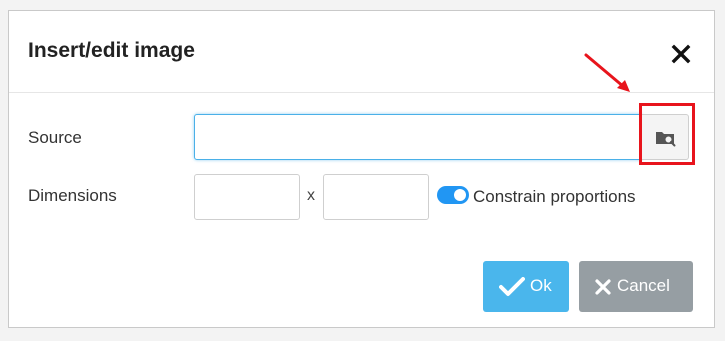  What do you see at coordinates (418, 137) in the screenshot?
I see `source-input` at bounding box center [418, 137].